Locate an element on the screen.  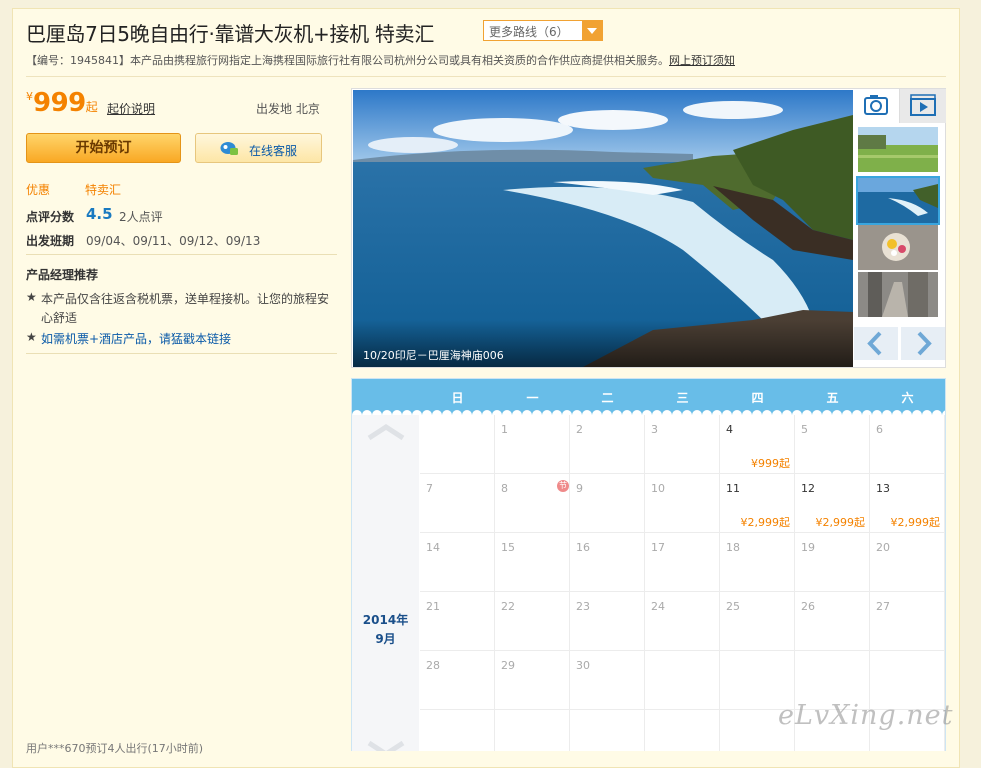
watermark-text: eLvXing.net is located at coordinates (866, 715).